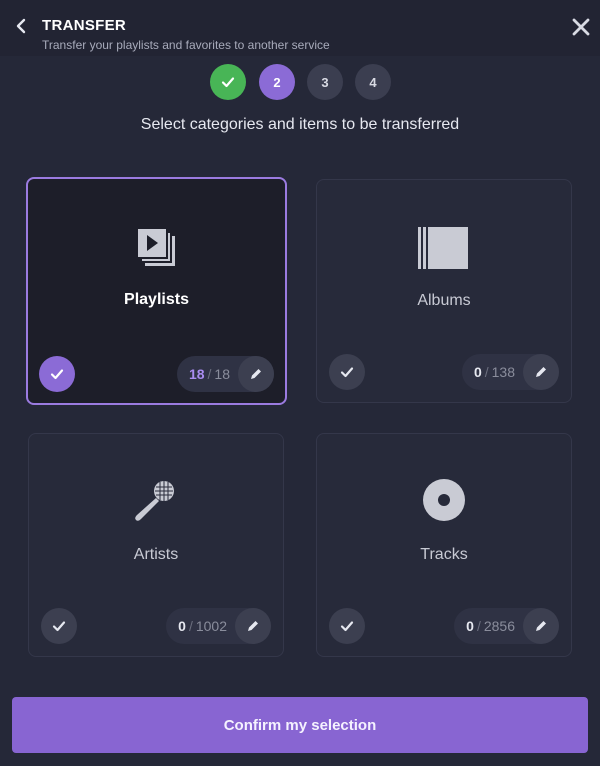 This screenshot has height=766, width=600. What do you see at coordinates (211, 626) in the screenshot?
I see `total-count: 1002` at bounding box center [211, 626].